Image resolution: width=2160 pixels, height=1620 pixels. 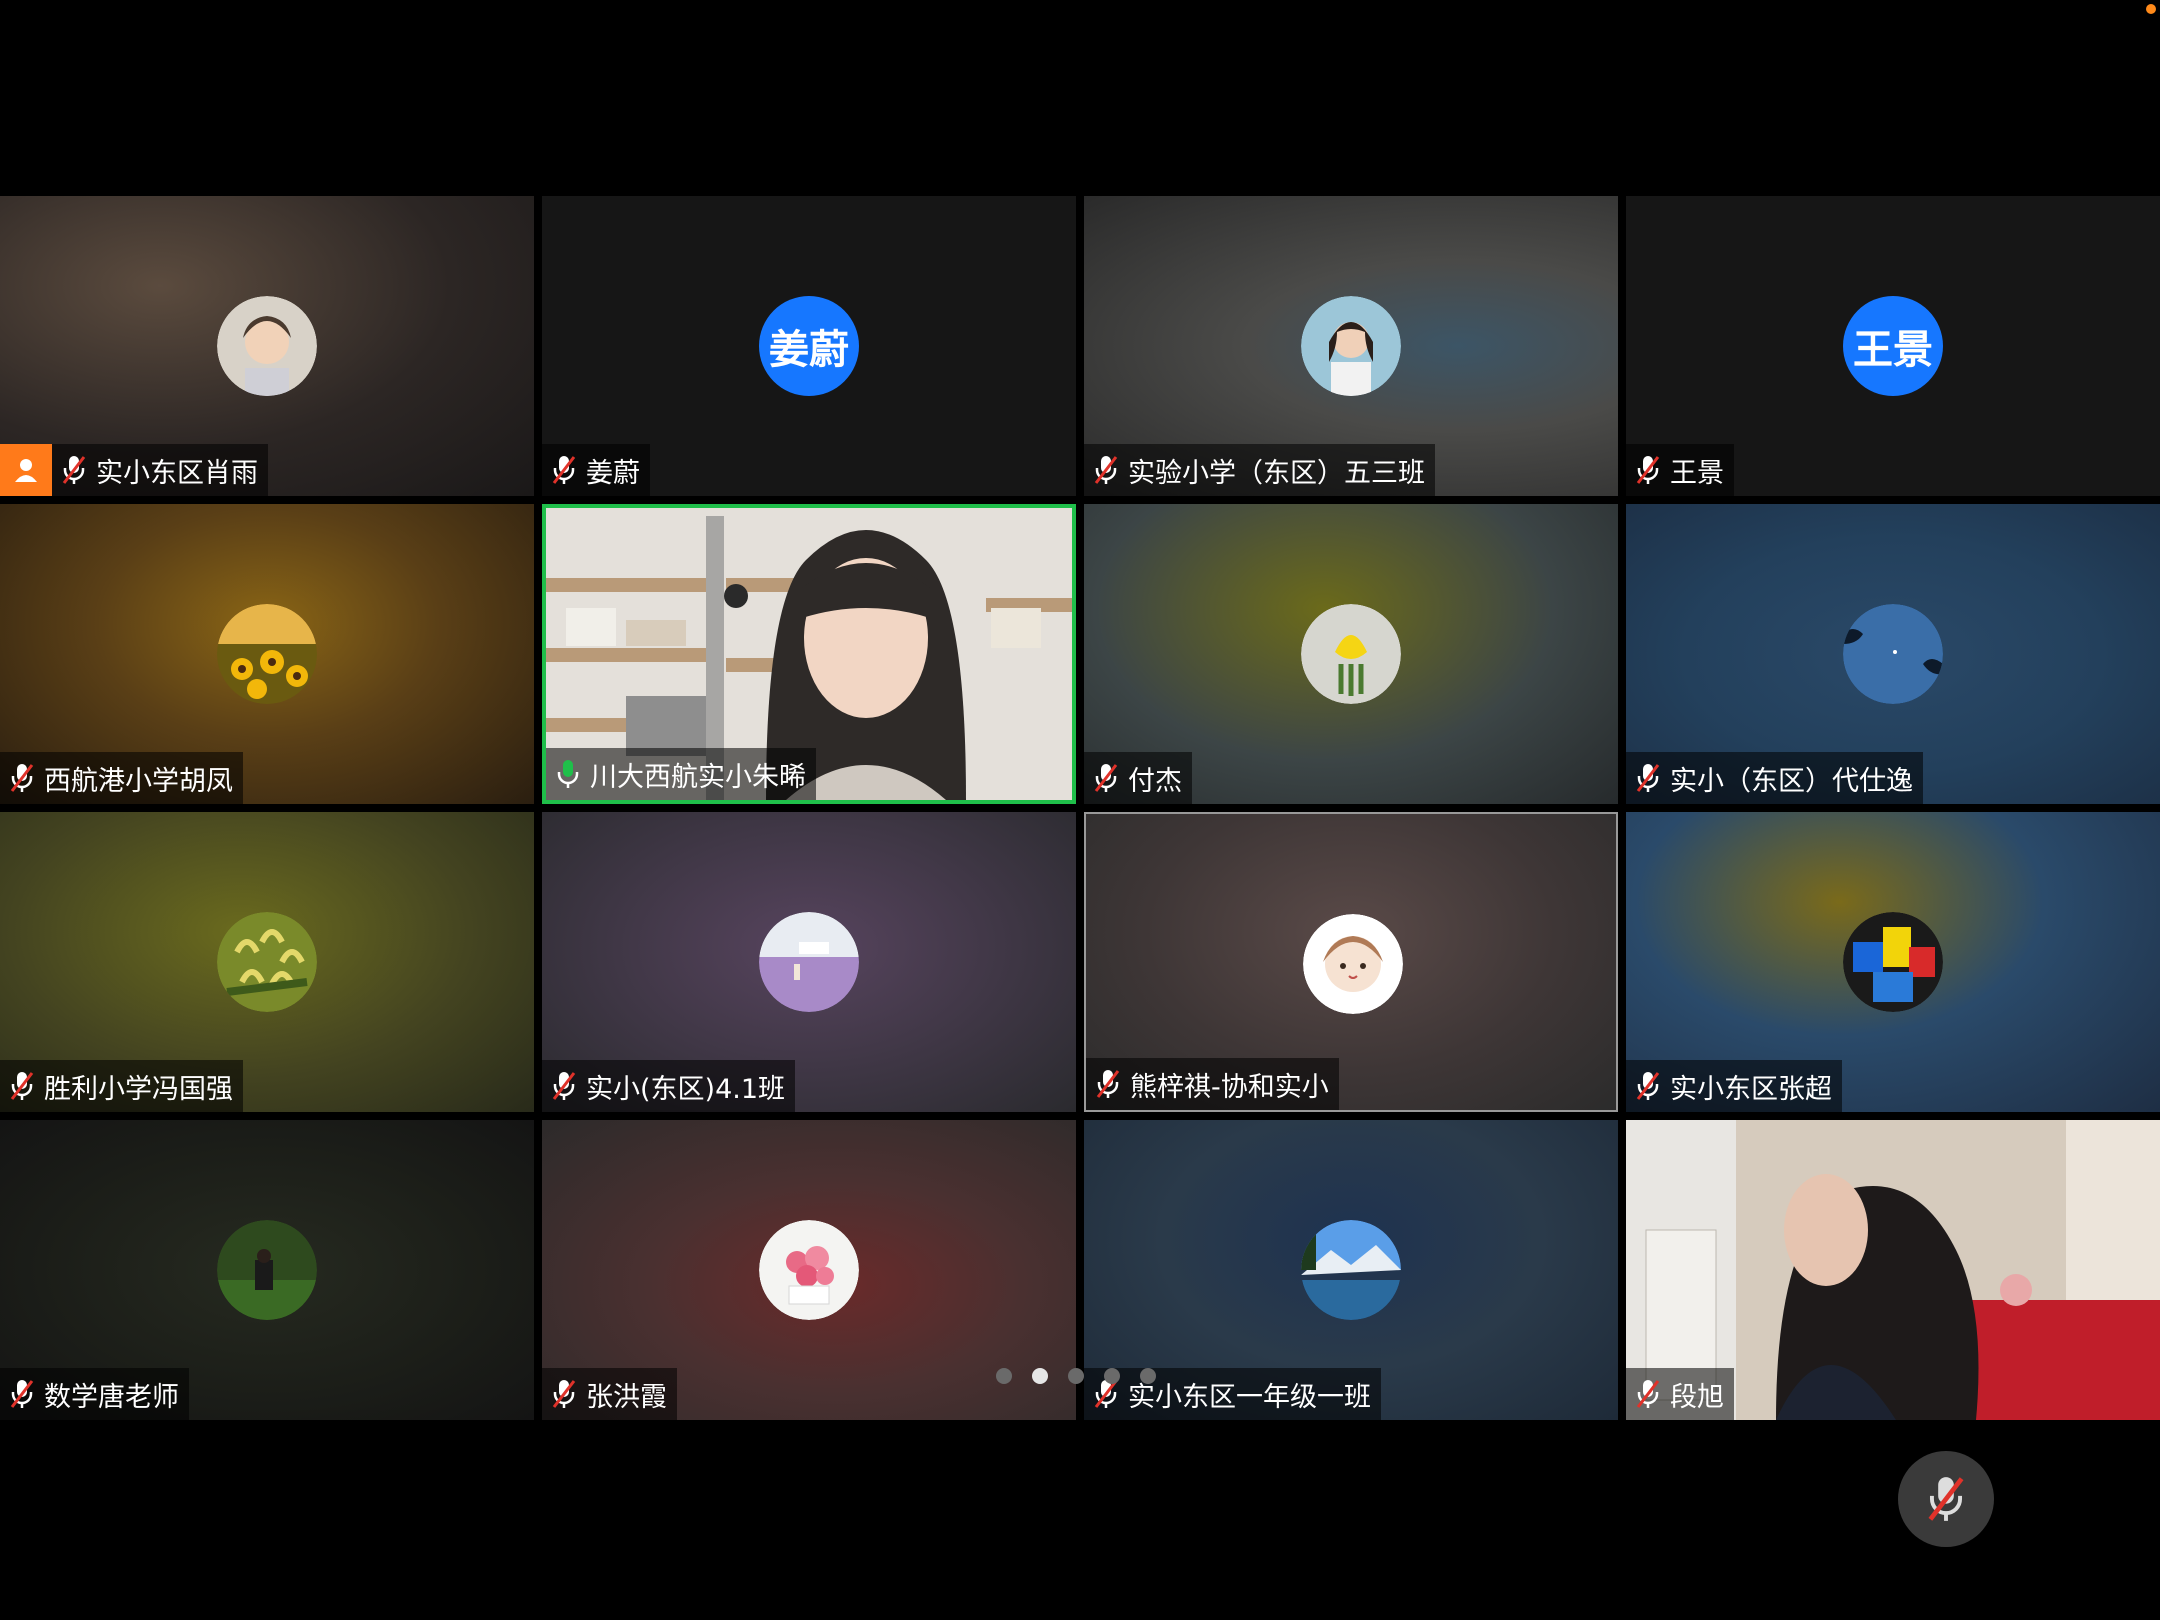 I want to click on participant-name-bar: 姜蔚, so click(x=596, y=470).